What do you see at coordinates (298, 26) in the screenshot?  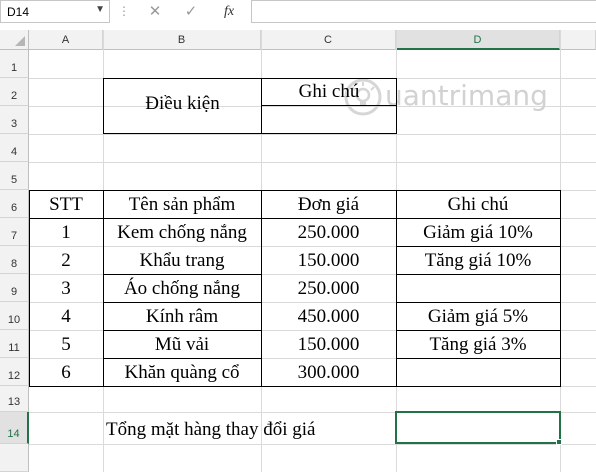 I see `formula-bar-spacer` at bounding box center [298, 26].